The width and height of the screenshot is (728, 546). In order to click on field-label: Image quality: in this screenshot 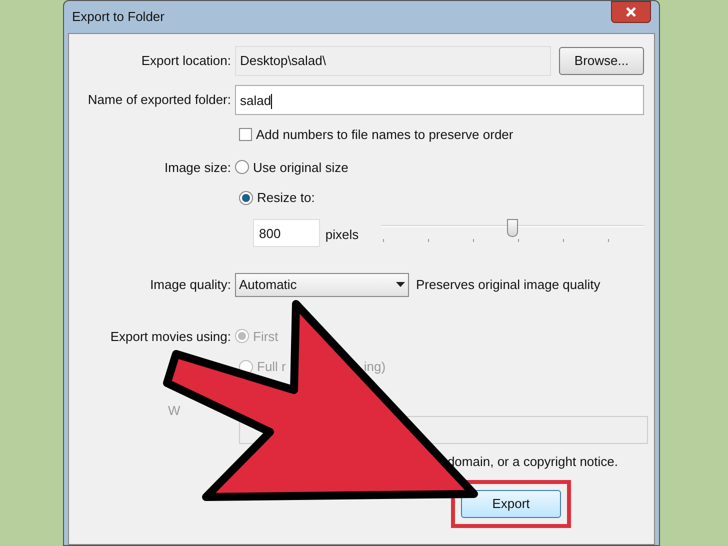, I will do `click(190, 285)`.